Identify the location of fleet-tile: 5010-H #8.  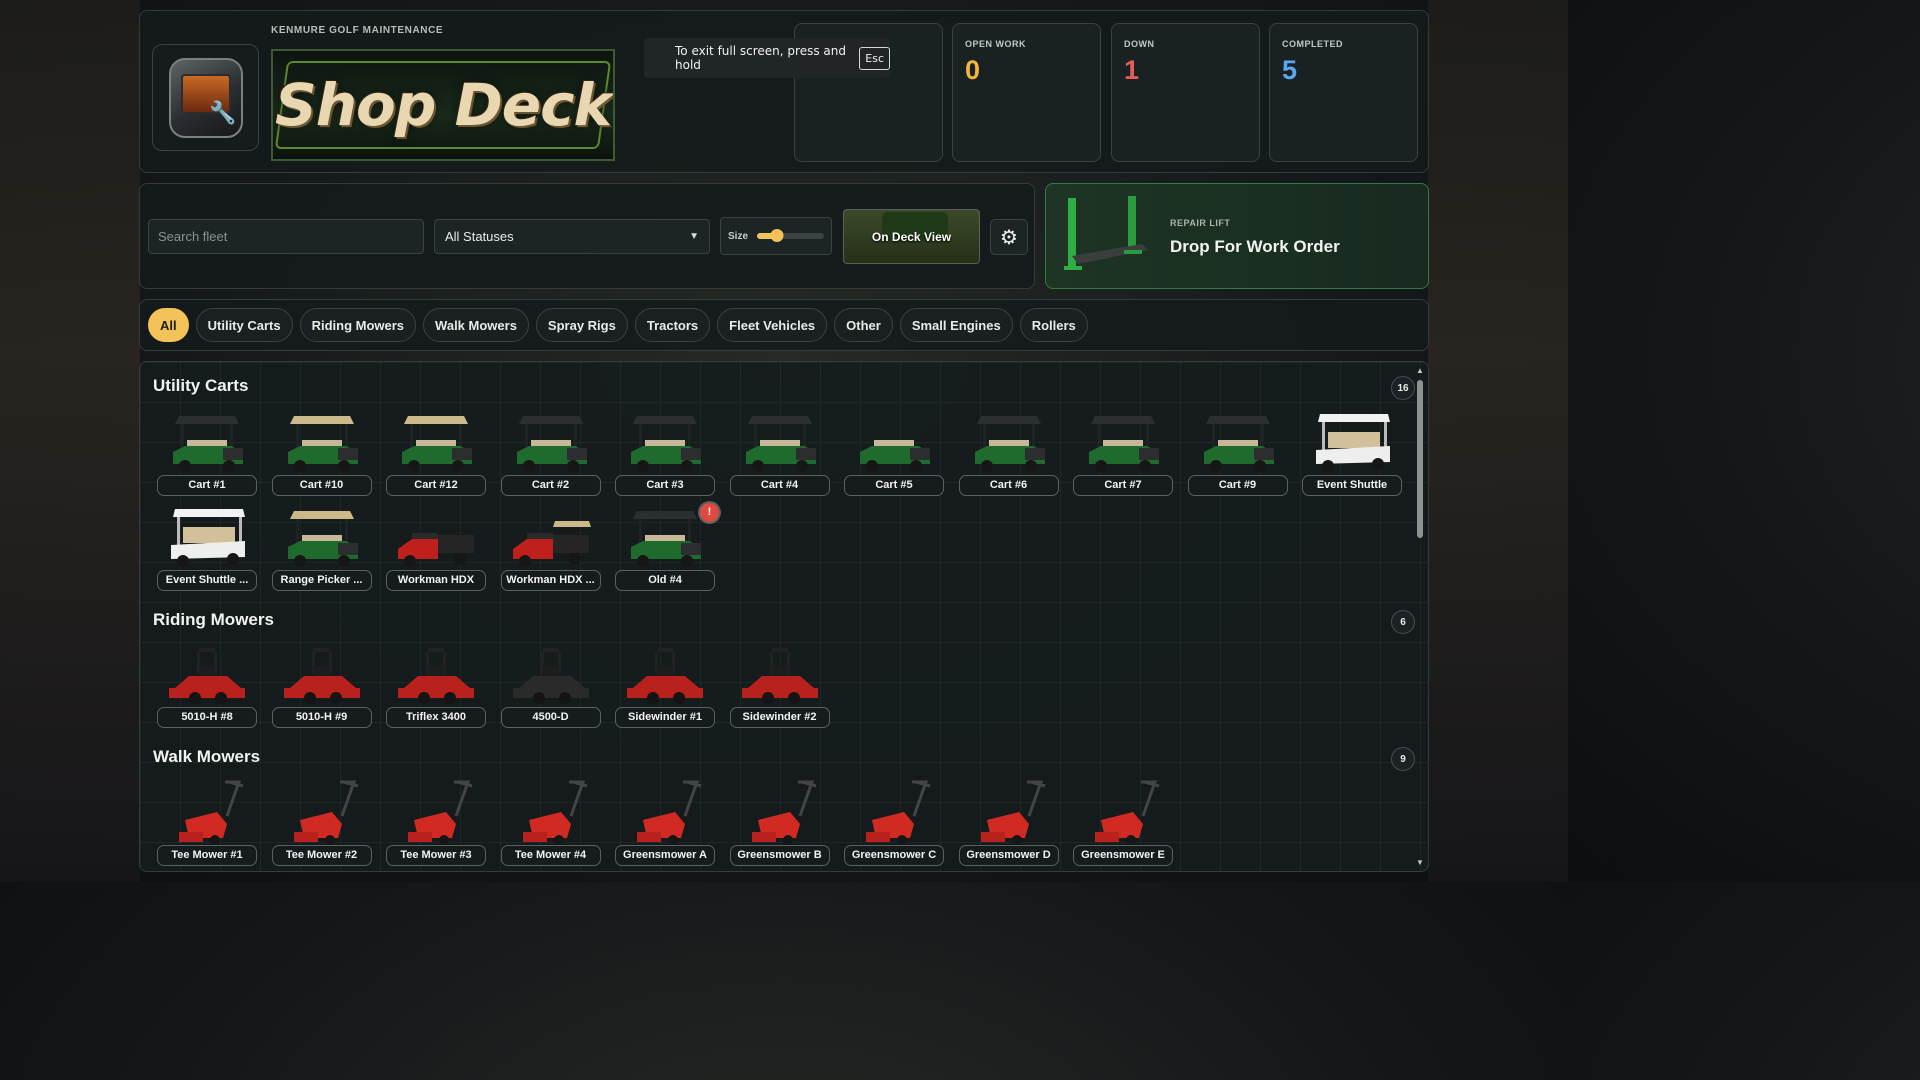
(207, 683).